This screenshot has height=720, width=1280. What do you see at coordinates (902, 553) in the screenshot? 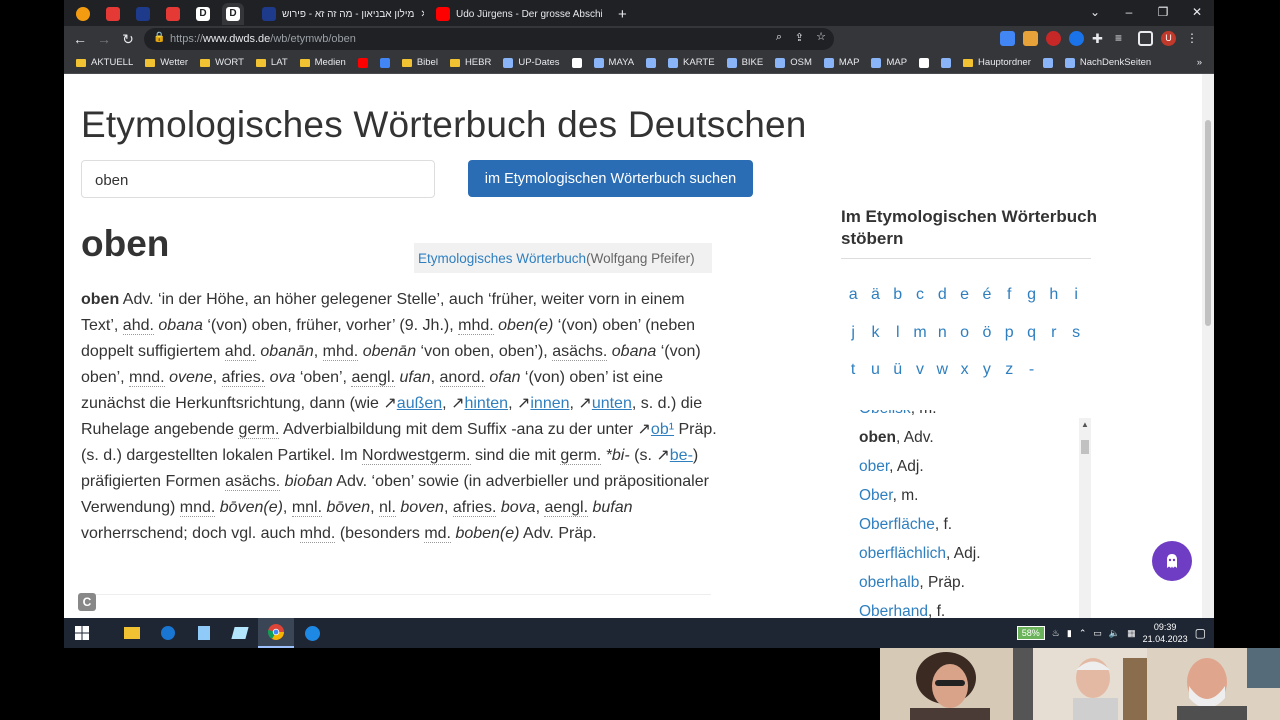
I see `lemma-word: oberflächlich` at bounding box center [902, 553].